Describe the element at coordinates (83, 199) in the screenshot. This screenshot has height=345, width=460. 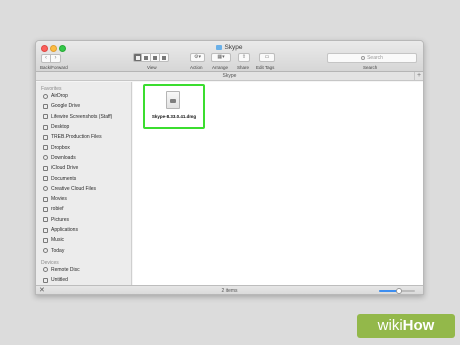
I see `sidebar-item: Movies` at that location.